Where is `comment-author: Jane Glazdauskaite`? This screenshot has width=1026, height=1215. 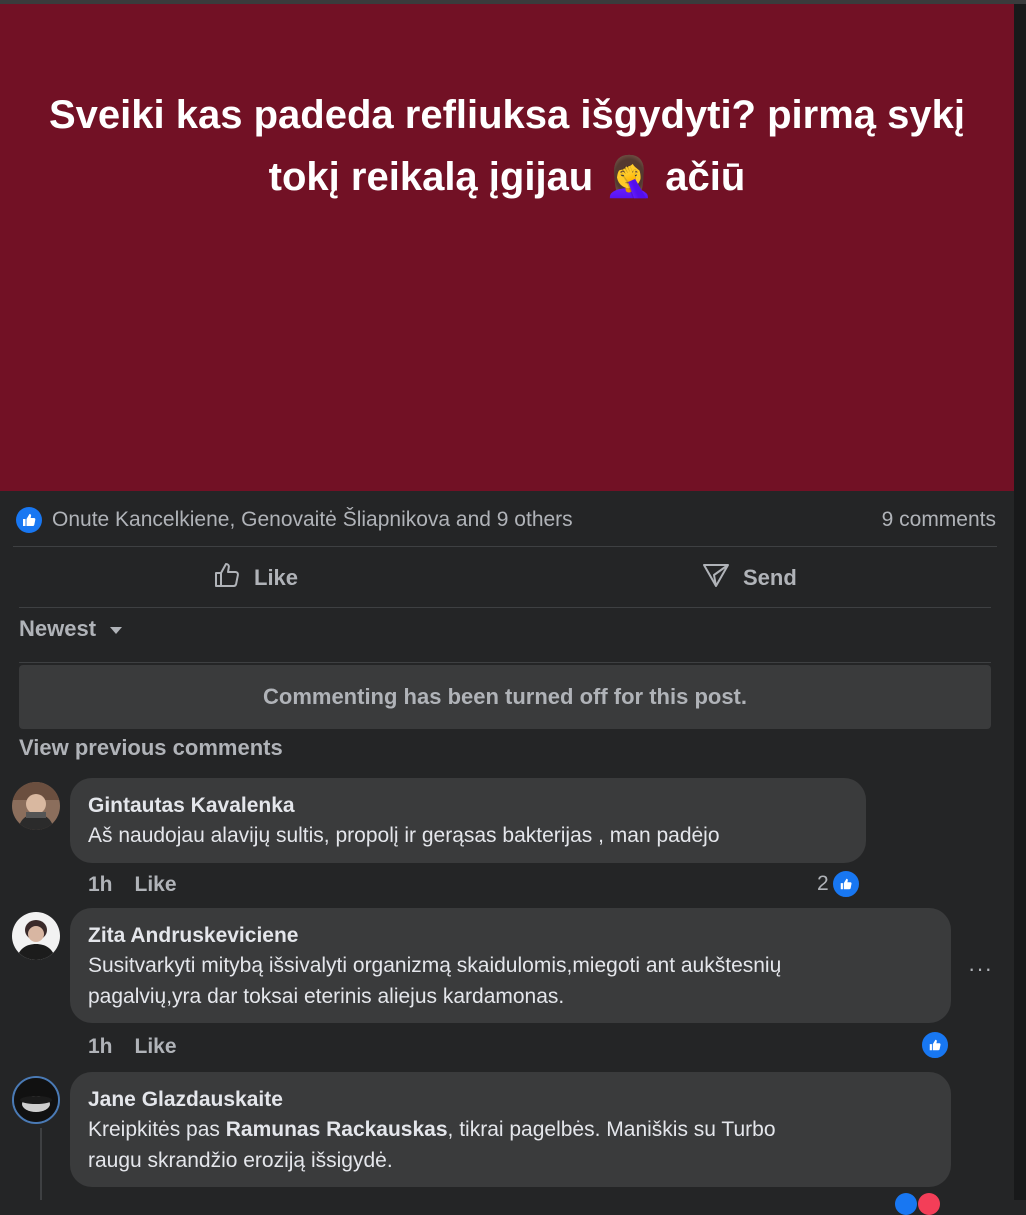 comment-author: Jane Glazdauskaite is located at coordinates (510, 1100).